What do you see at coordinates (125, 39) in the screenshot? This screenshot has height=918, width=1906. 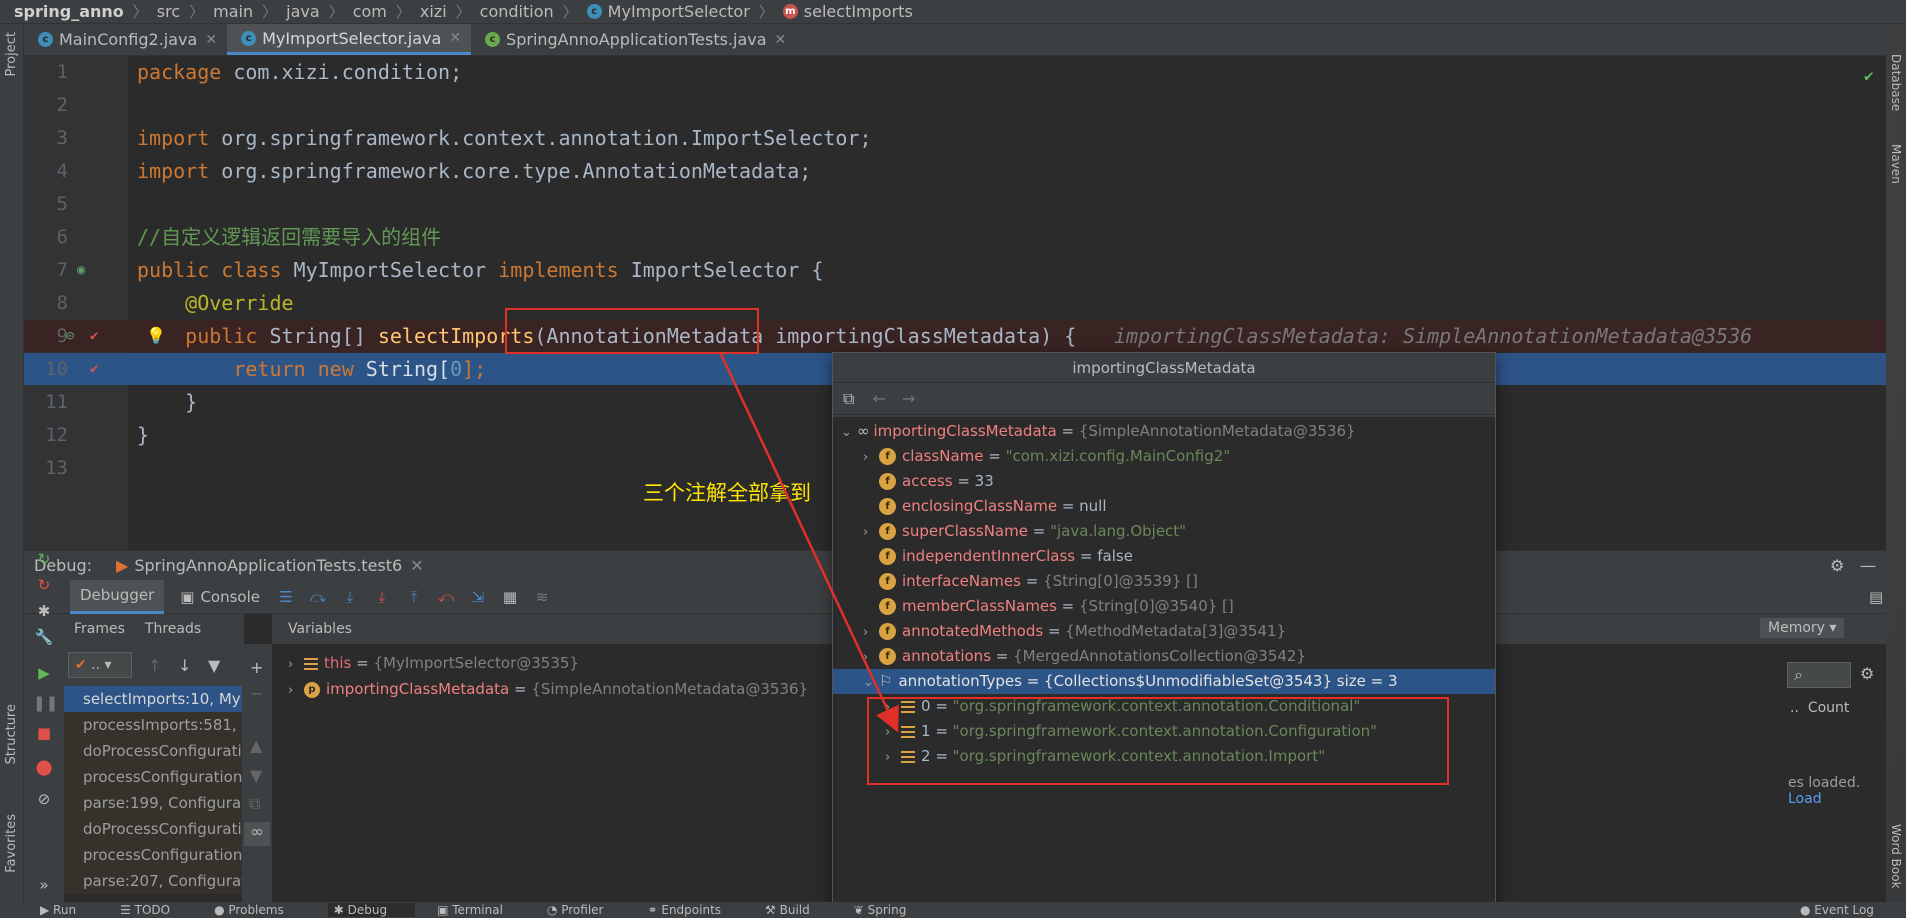 I see `tab-mainconfig2: c MainConfig2.java ✕` at bounding box center [125, 39].